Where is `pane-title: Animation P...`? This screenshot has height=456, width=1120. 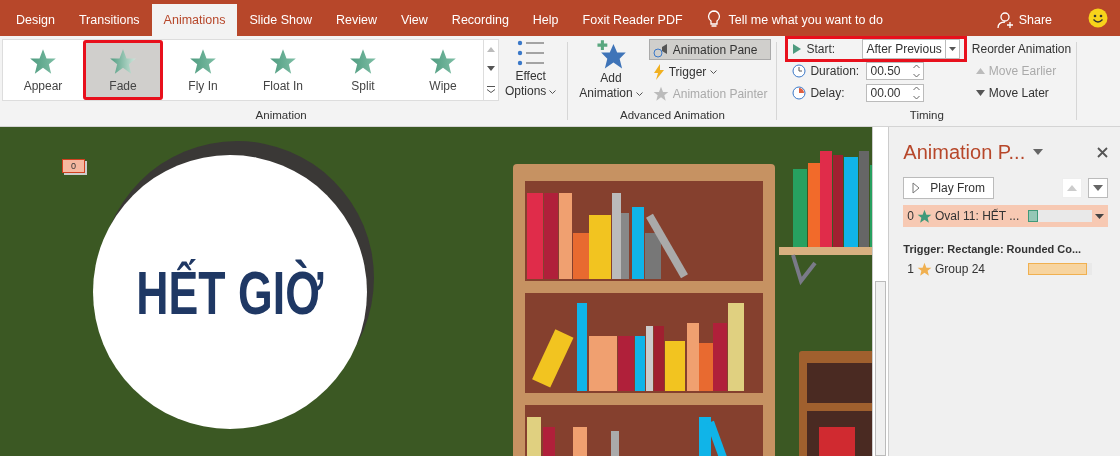 pane-title: Animation P... is located at coordinates (964, 152).